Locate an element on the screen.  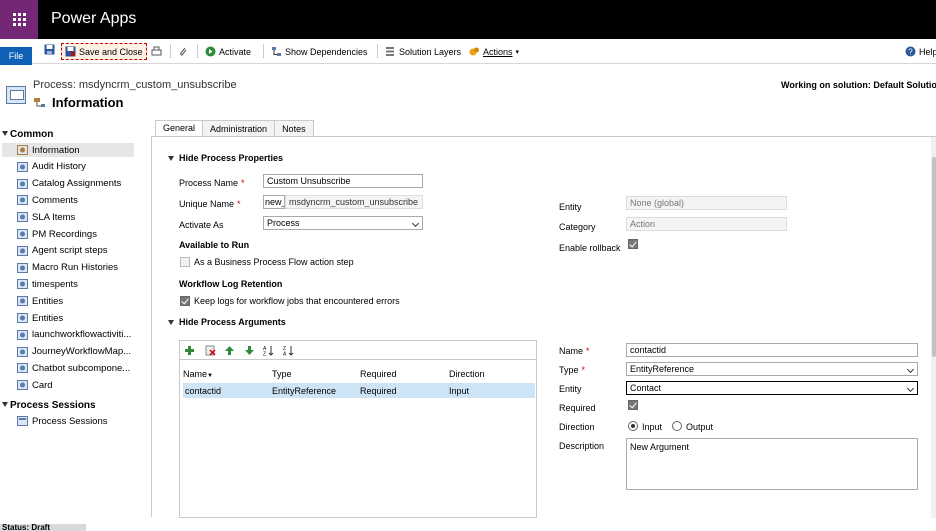
show-dependencies-button: Show Dependencies is located at coordinates (319, 51).